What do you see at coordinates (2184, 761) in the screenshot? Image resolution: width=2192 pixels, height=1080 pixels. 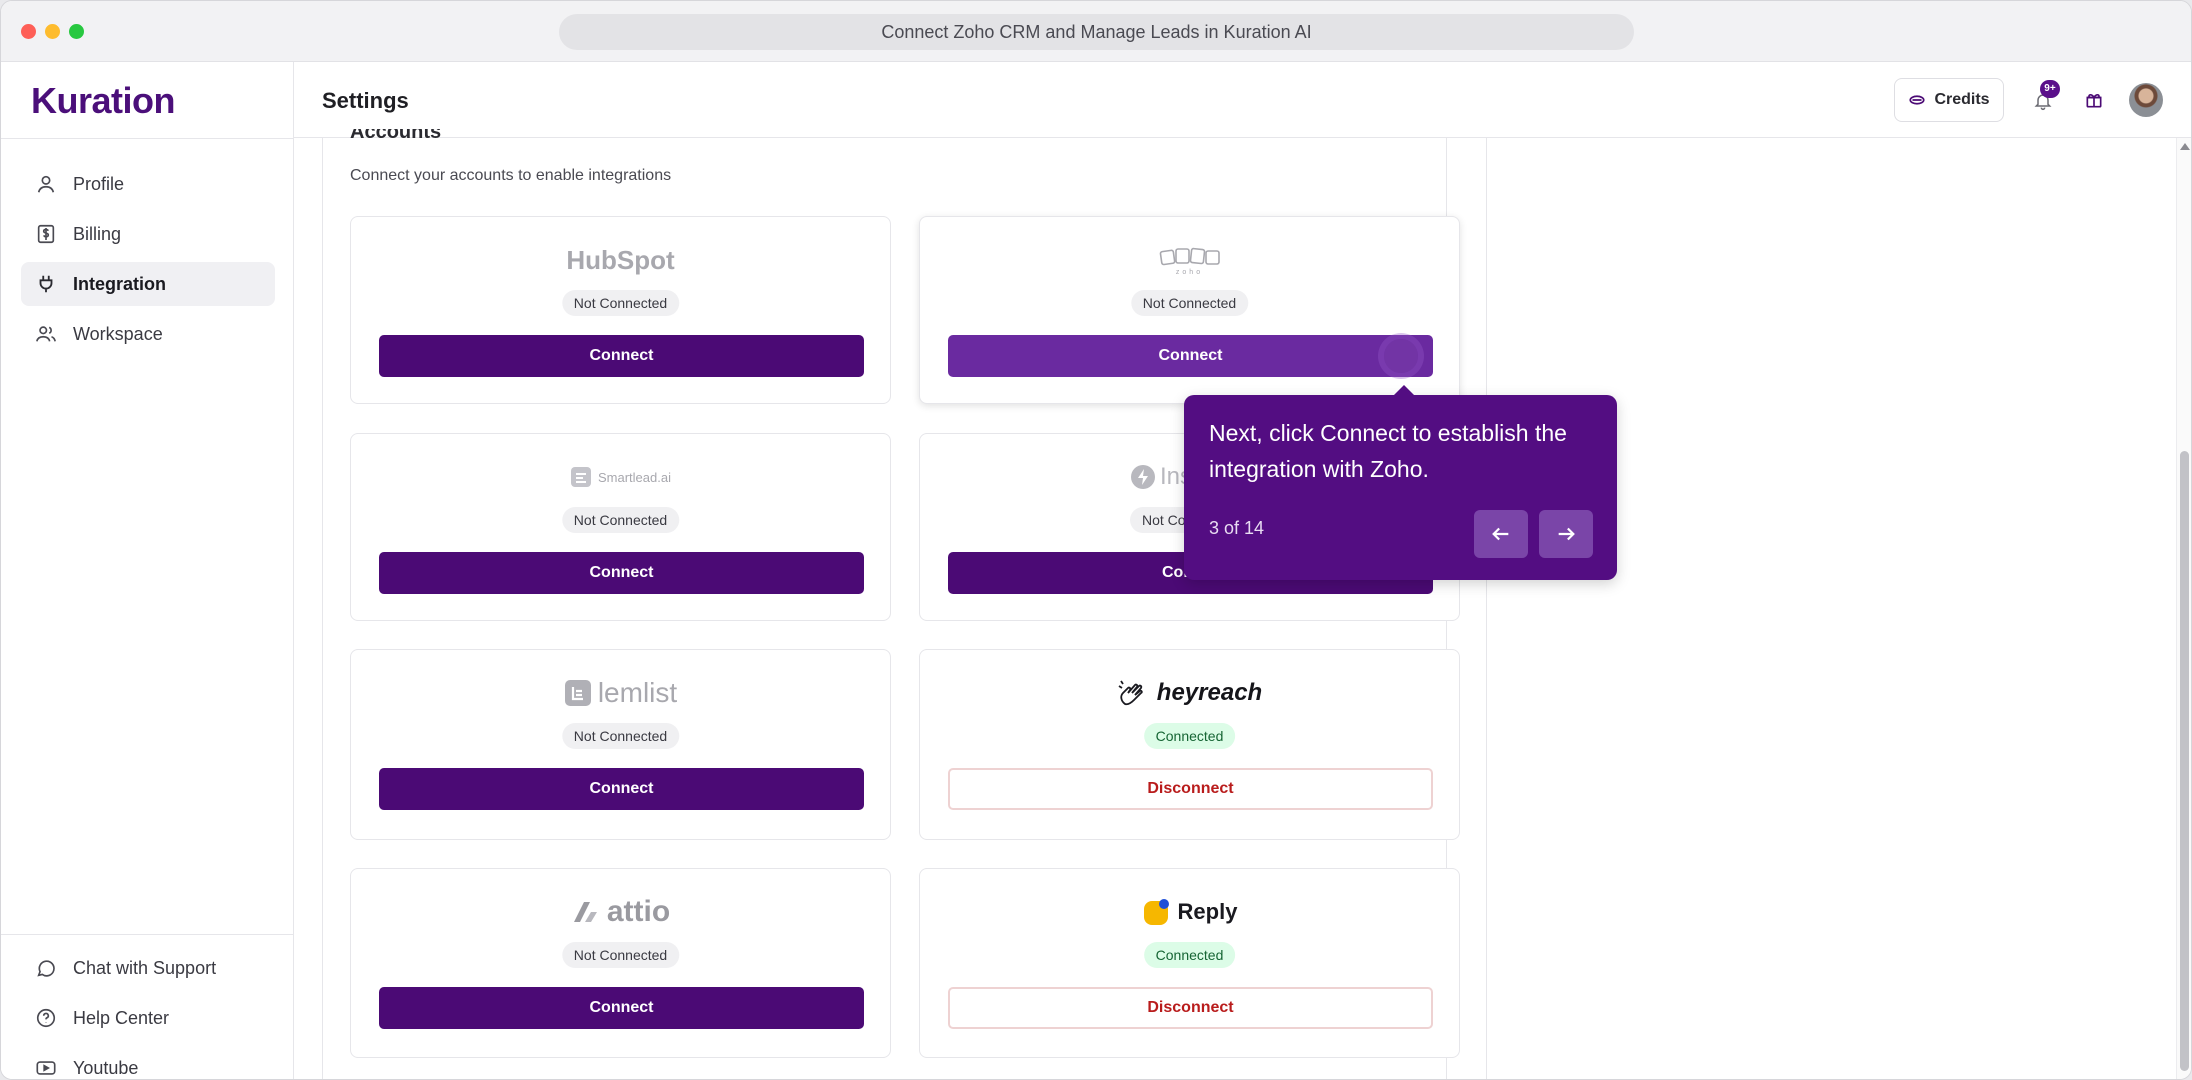 I see `scrollbar-thumb` at bounding box center [2184, 761].